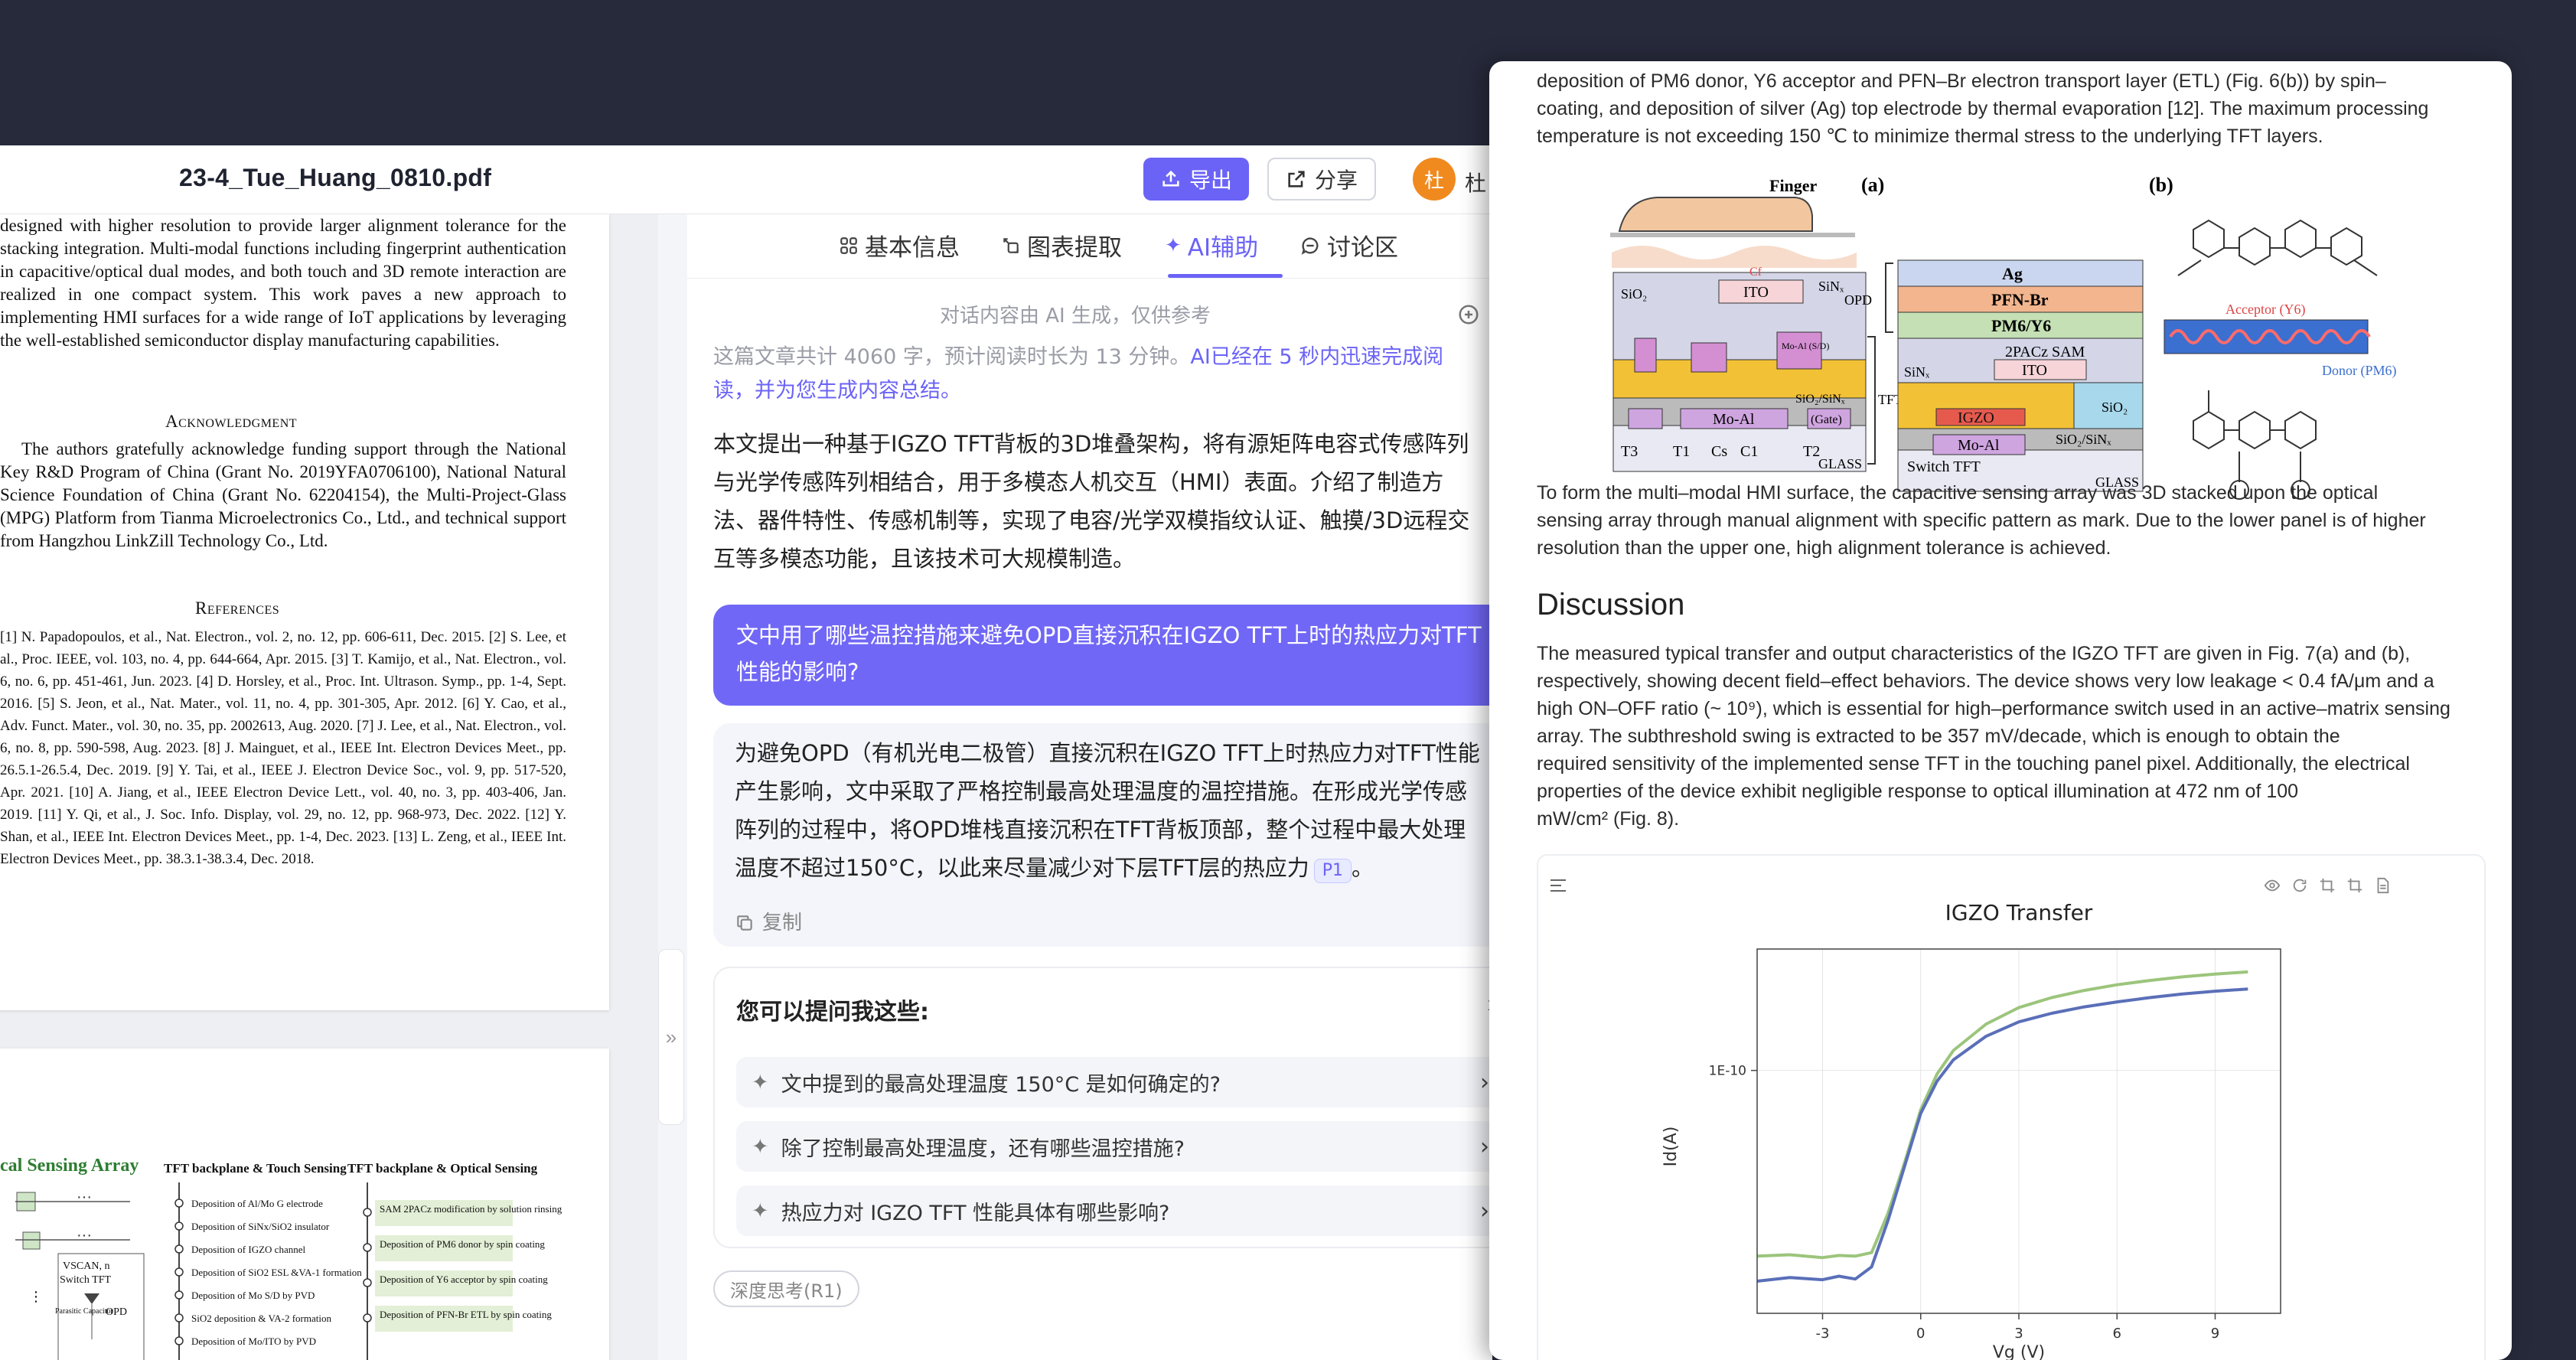 The height and width of the screenshot is (1360, 2576). Describe the element at coordinates (912, 248) in the screenshot. I see `tab-label: 基本信息` at that location.